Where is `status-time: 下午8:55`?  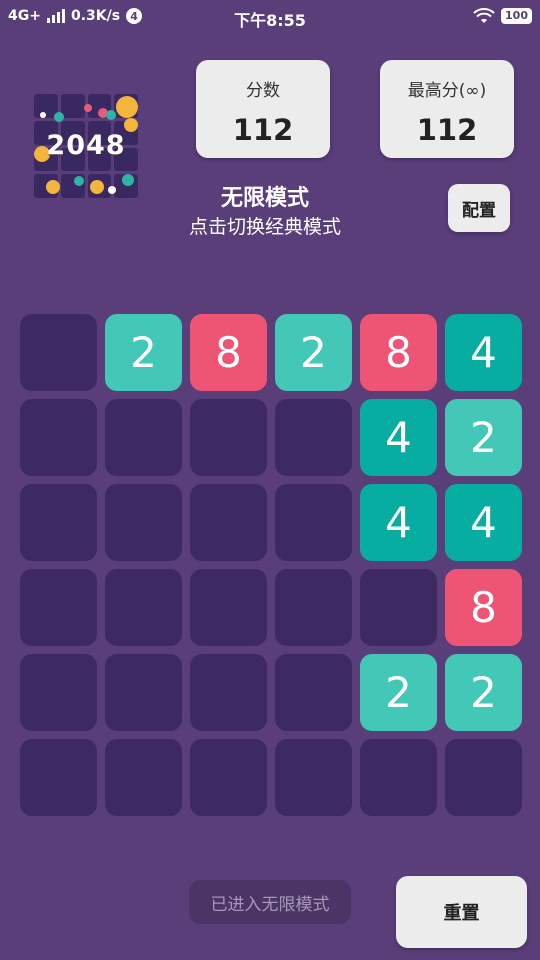 status-time: 下午8:55 is located at coordinates (270, 20).